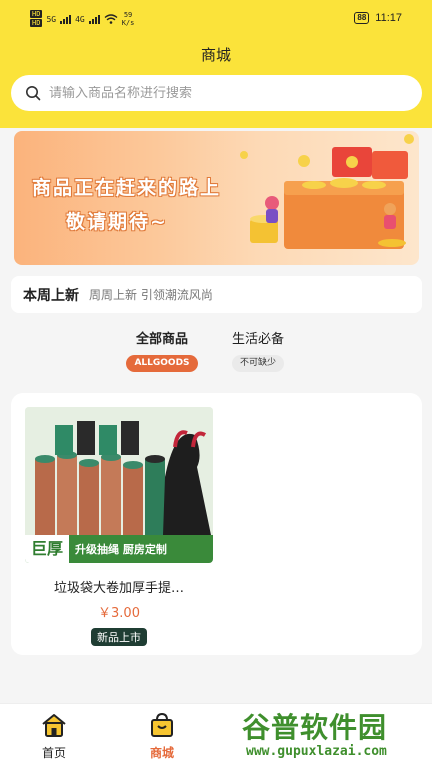 The height and width of the screenshot is (768, 432). I want to click on hd-badge-2: HD, so click(36, 23).